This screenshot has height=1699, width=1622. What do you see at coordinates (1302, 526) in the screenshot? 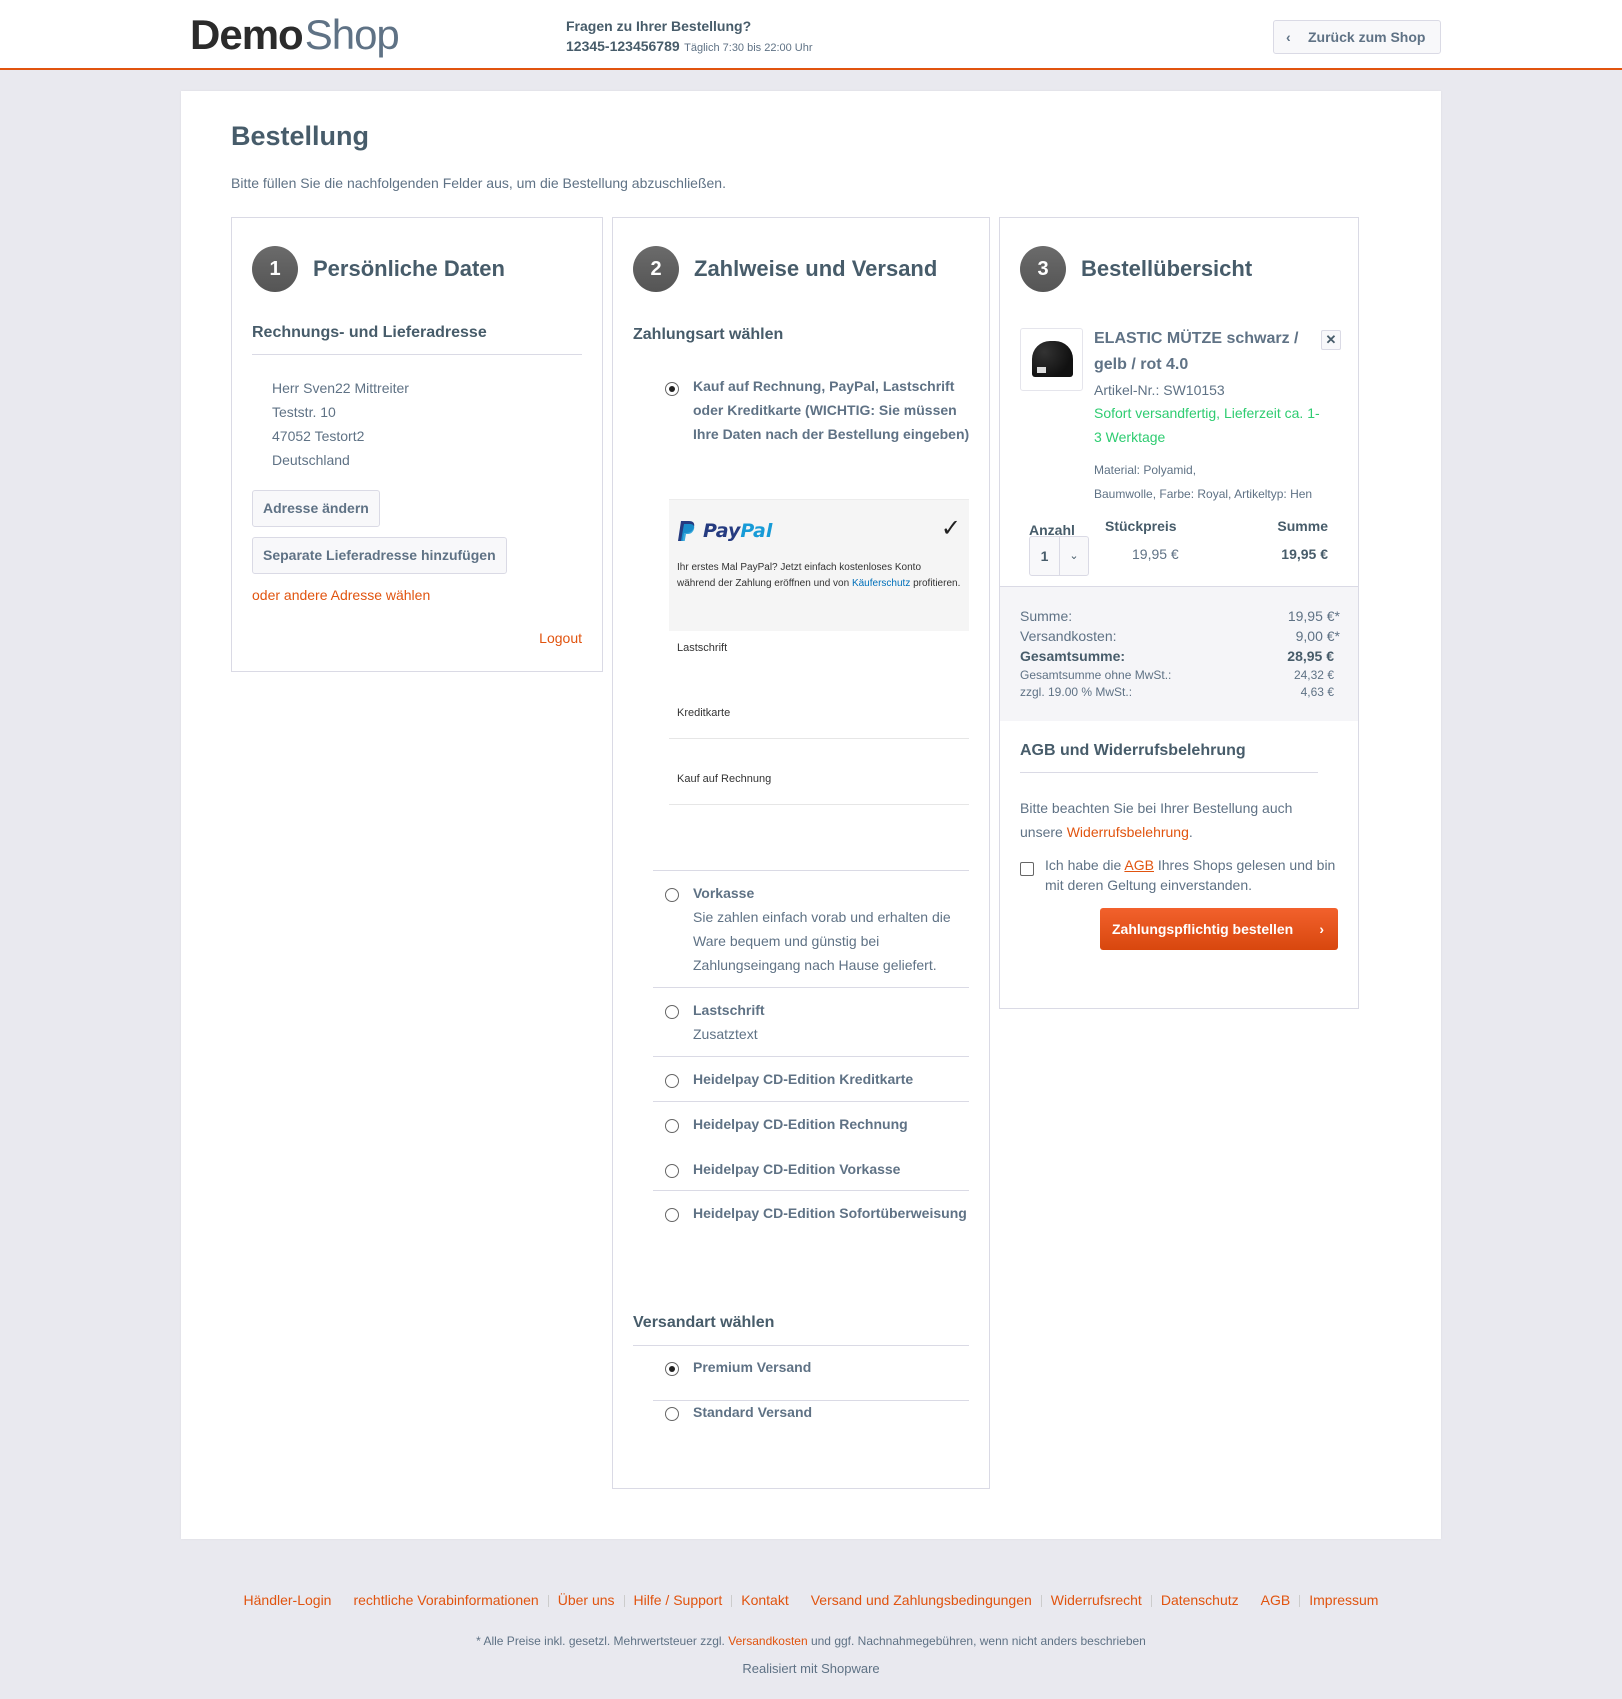
I see `column-sum: Summe` at bounding box center [1302, 526].